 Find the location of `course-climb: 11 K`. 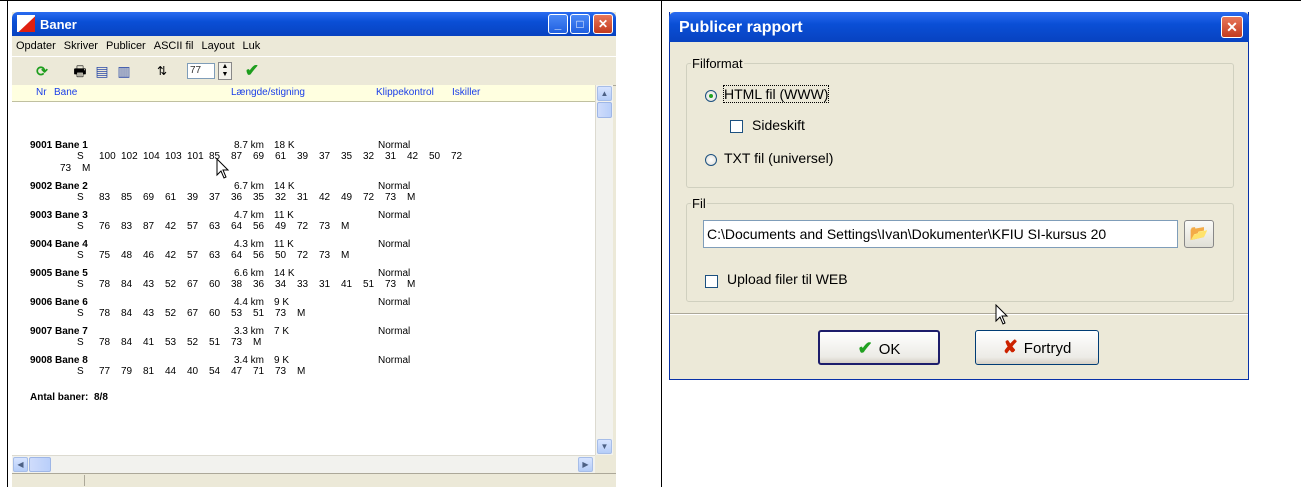

course-climb: 11 K is located at coordinates (284, 244).